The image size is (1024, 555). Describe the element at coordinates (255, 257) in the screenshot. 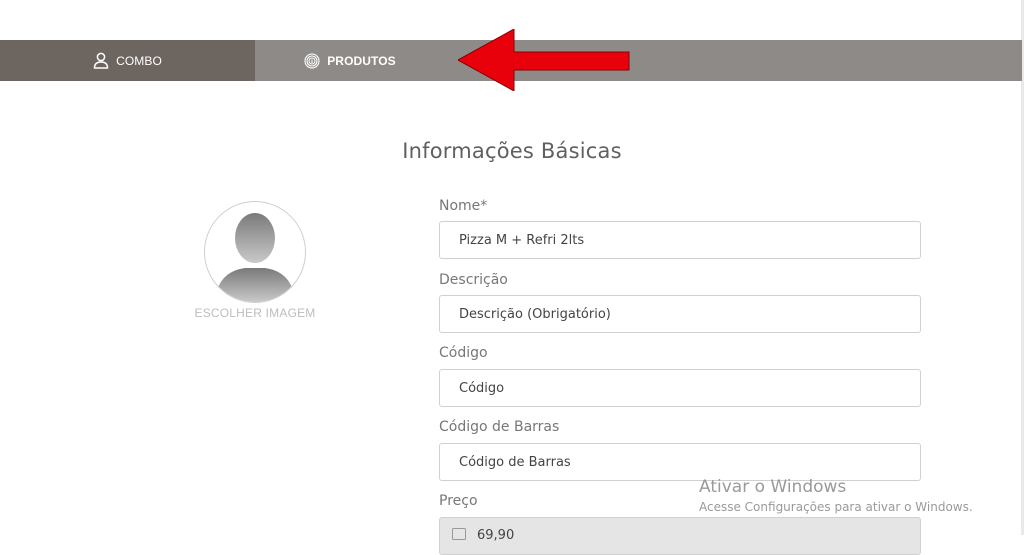

I see `person-silhouette-icon` at that location.